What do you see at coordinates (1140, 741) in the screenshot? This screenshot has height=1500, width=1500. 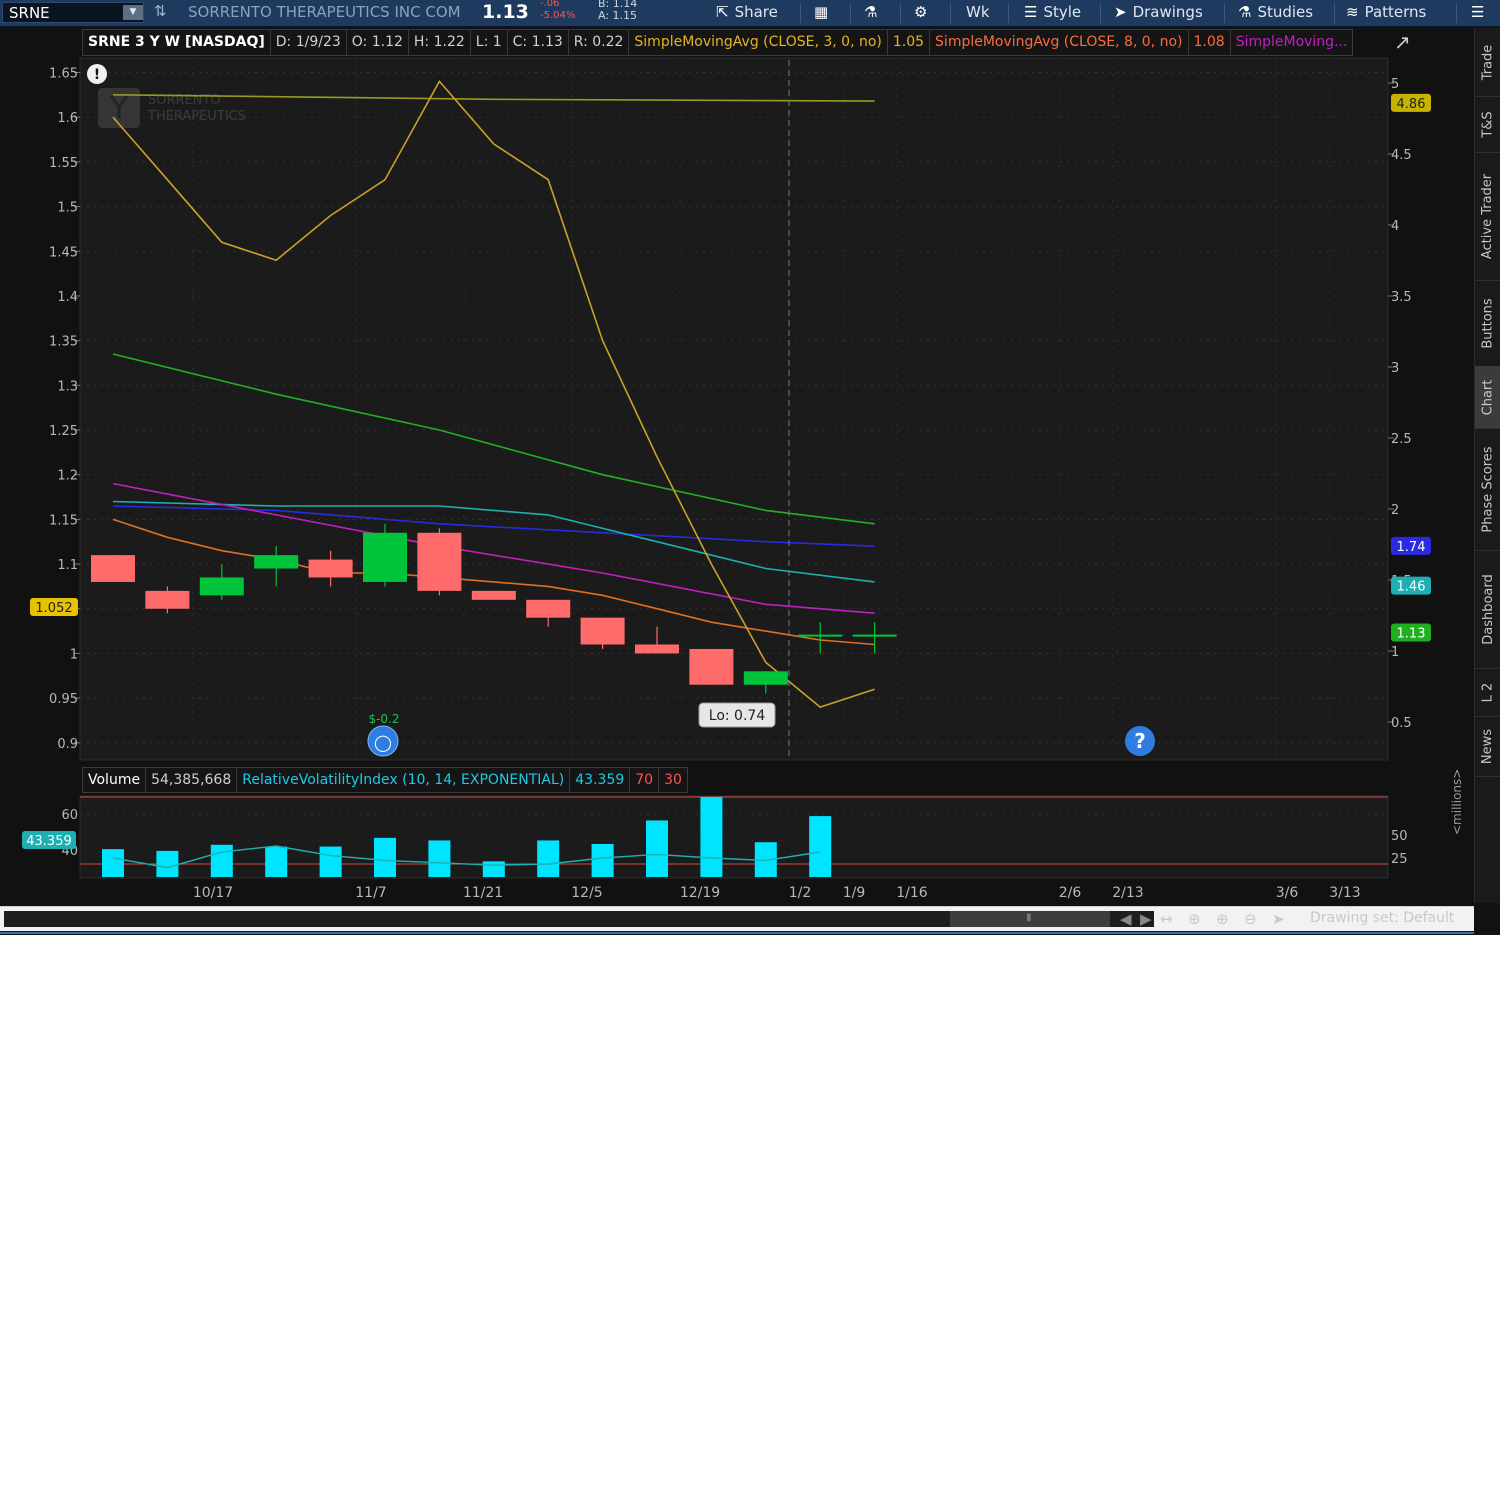 I see `help-icon: ?` at bounding box center [1140, 741].